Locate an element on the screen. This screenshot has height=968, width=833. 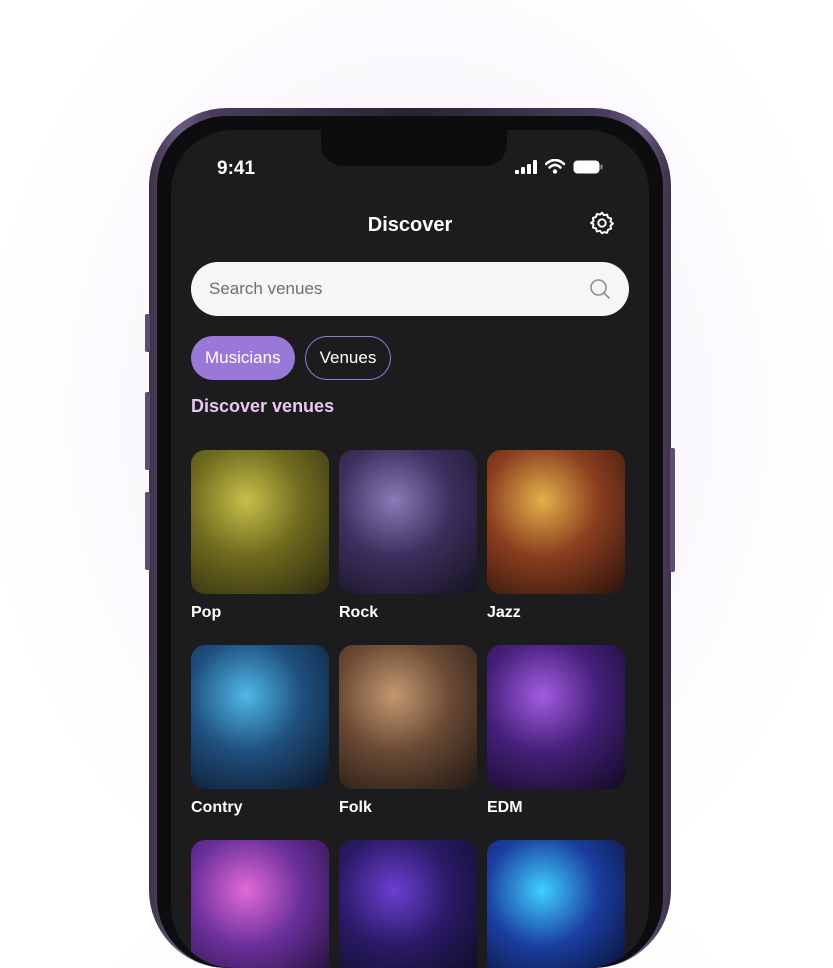
search-bar: Search venues is located at coordinates (410, 289).